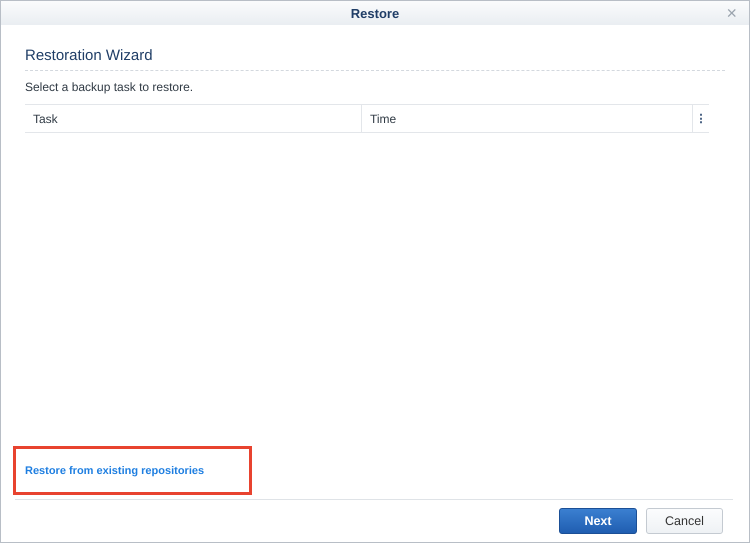 The width and height of the screenshot is (750, 543). Describe the element at coordinates (193, 118) in the screenshot. I see `column-header: Task` at that location.